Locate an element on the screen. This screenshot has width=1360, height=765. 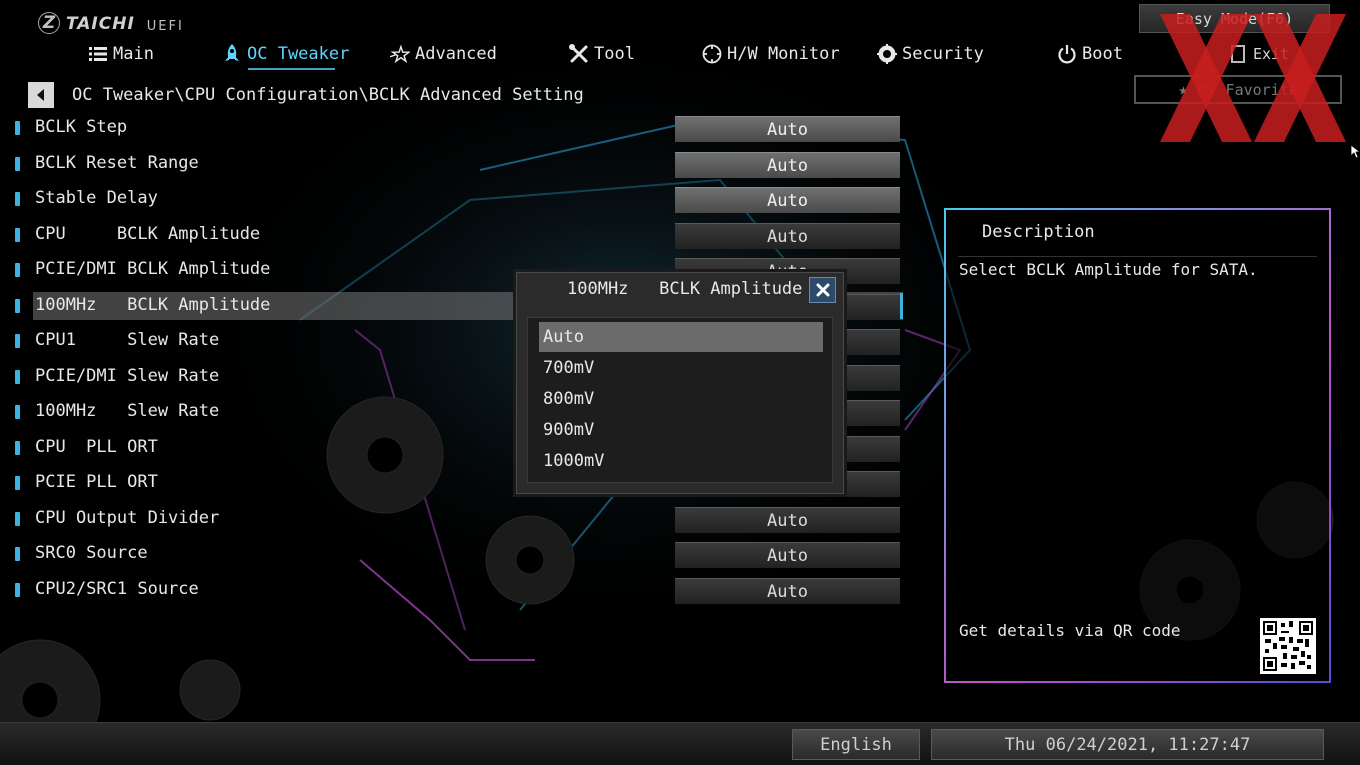
close-icon is located at coordinates (822, 290).